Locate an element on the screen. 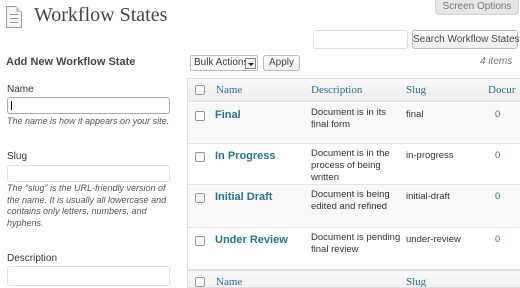 This screenshot has width=520, height=288. name-label: Name is located at coordinates (20, 89).